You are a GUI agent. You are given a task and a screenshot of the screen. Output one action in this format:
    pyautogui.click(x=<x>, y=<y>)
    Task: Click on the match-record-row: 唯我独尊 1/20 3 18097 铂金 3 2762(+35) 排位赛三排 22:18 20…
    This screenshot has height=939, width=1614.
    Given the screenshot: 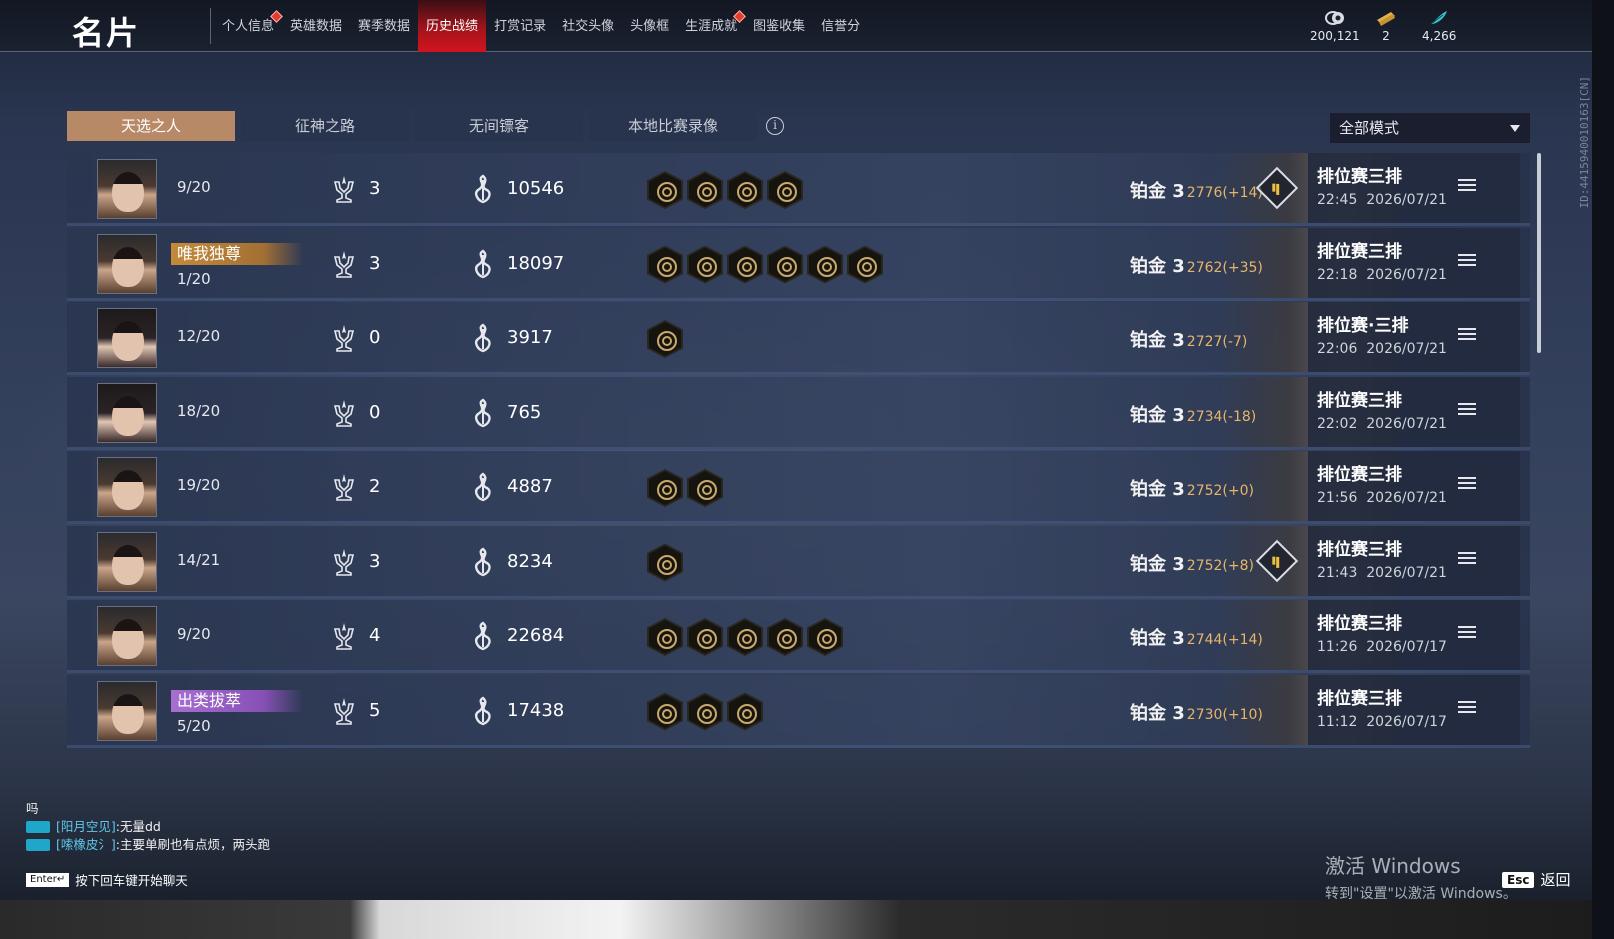 What is the action you would take?
    pyautogui.click(x=798, y=264)
    